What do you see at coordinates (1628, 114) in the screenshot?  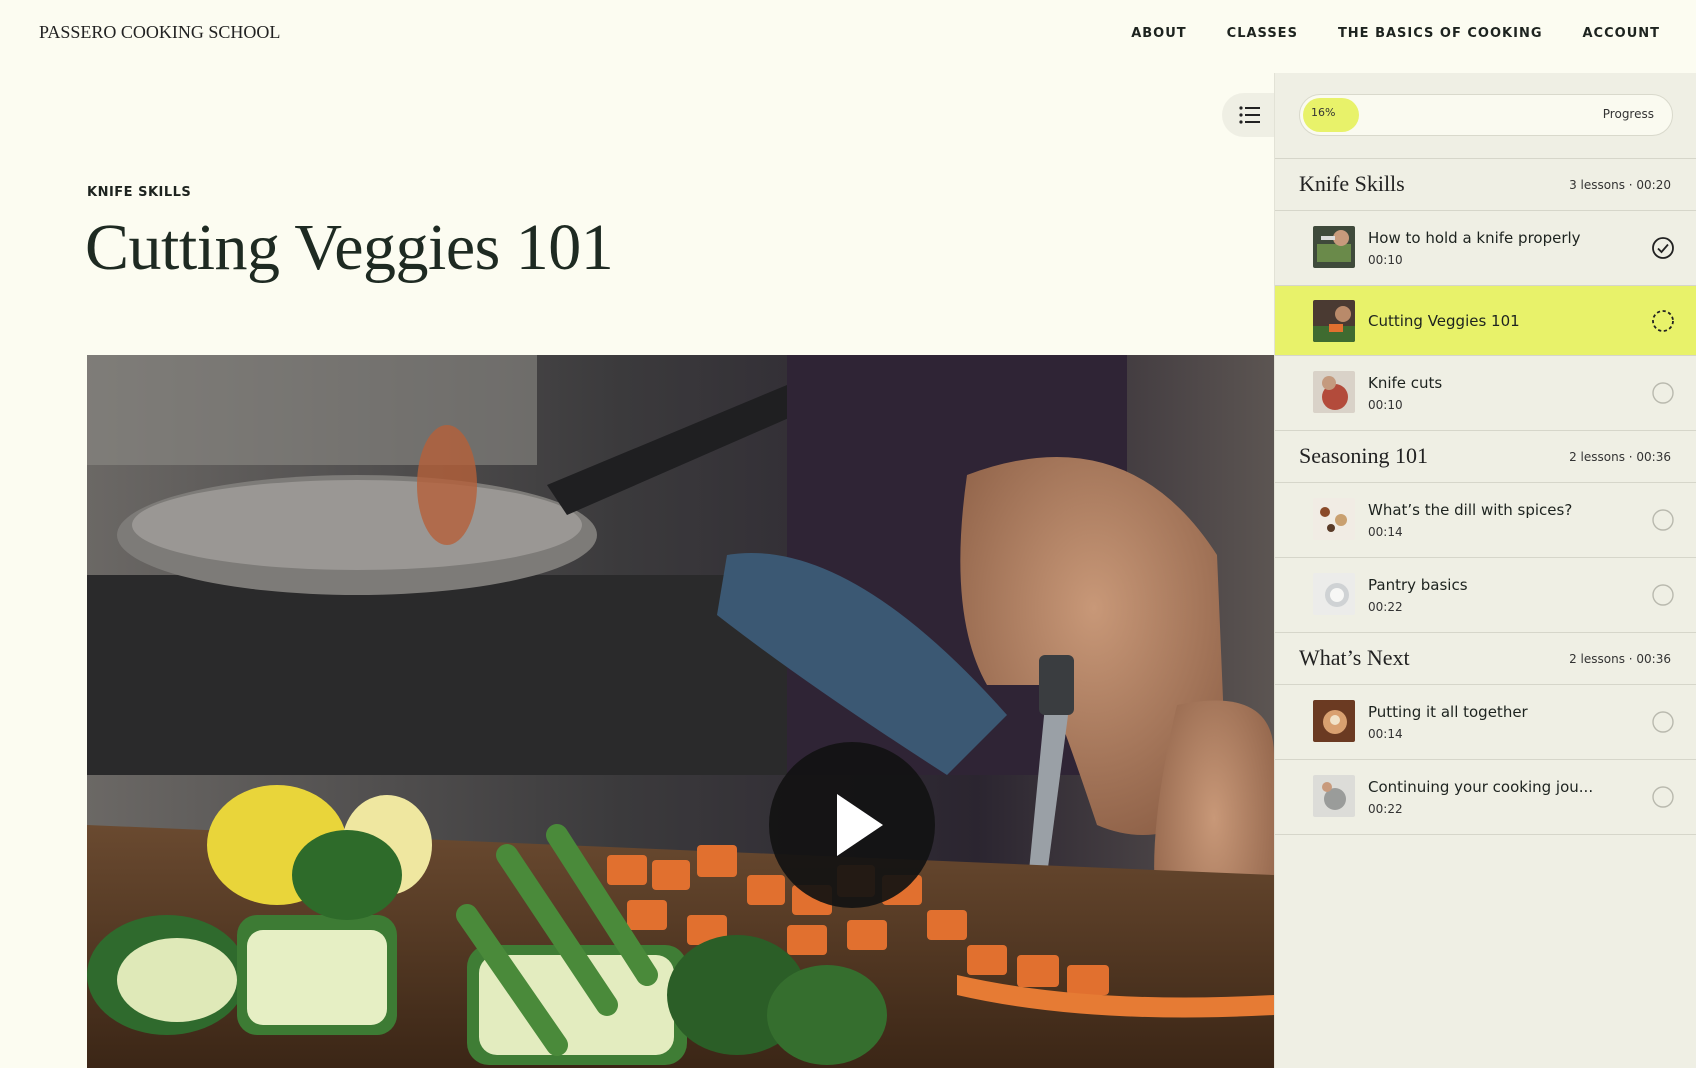 I see `progress-label: Progress` at bounding box center [1628, 114].